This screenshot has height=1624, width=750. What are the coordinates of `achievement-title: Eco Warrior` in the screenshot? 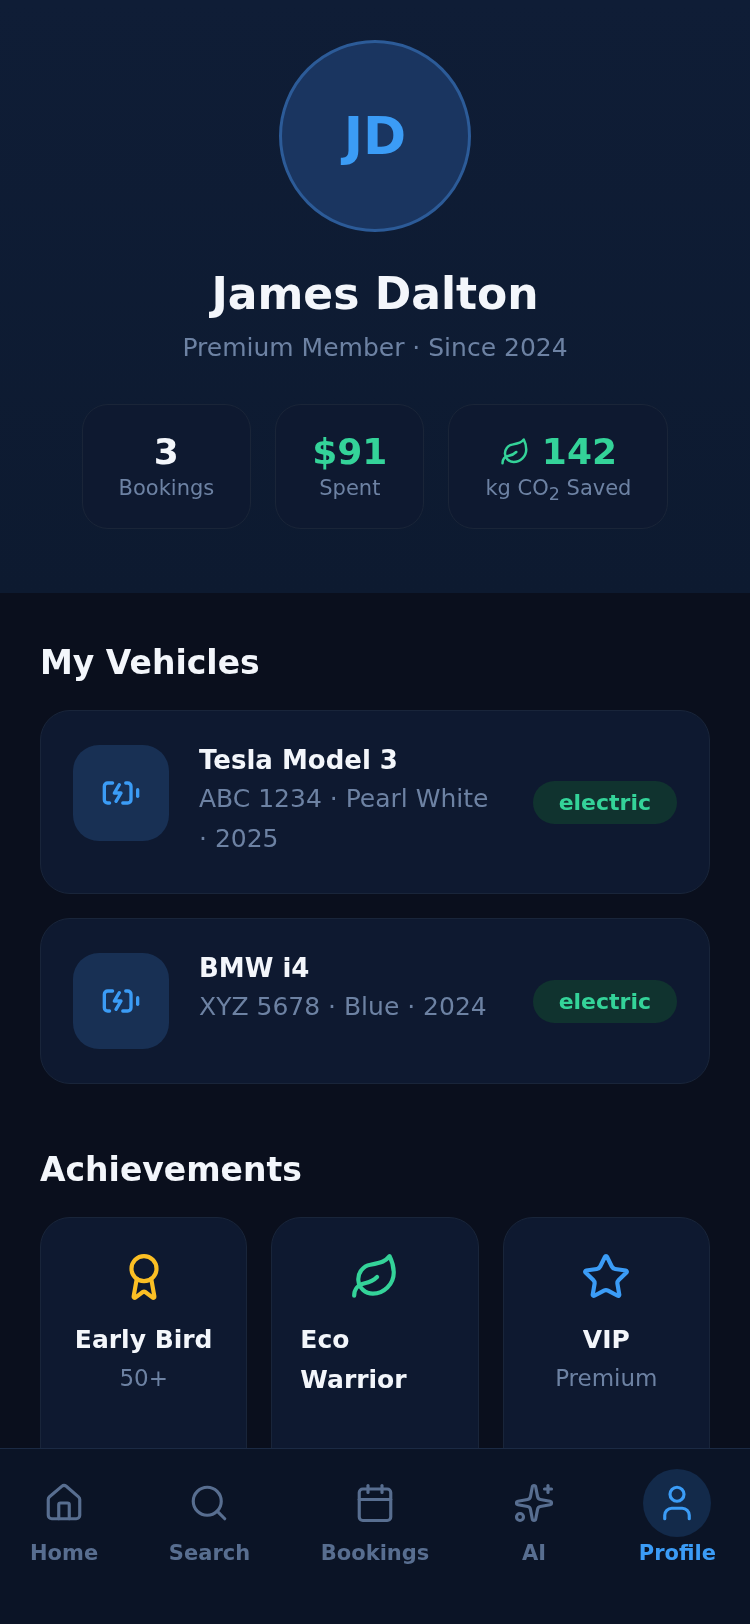 It's located at (354, 1360).